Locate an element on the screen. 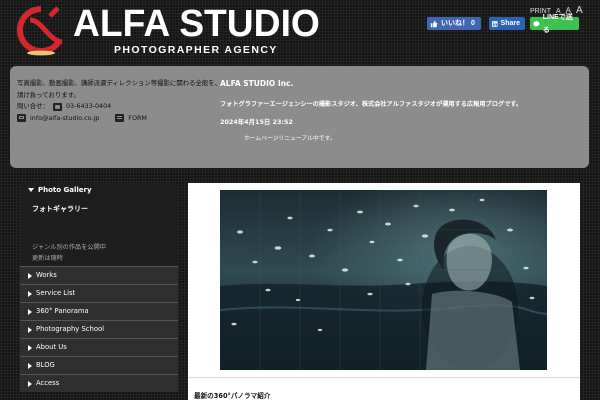 This screenshot has height=400, width=600. mail-icon is located at coordinates (21, 118).